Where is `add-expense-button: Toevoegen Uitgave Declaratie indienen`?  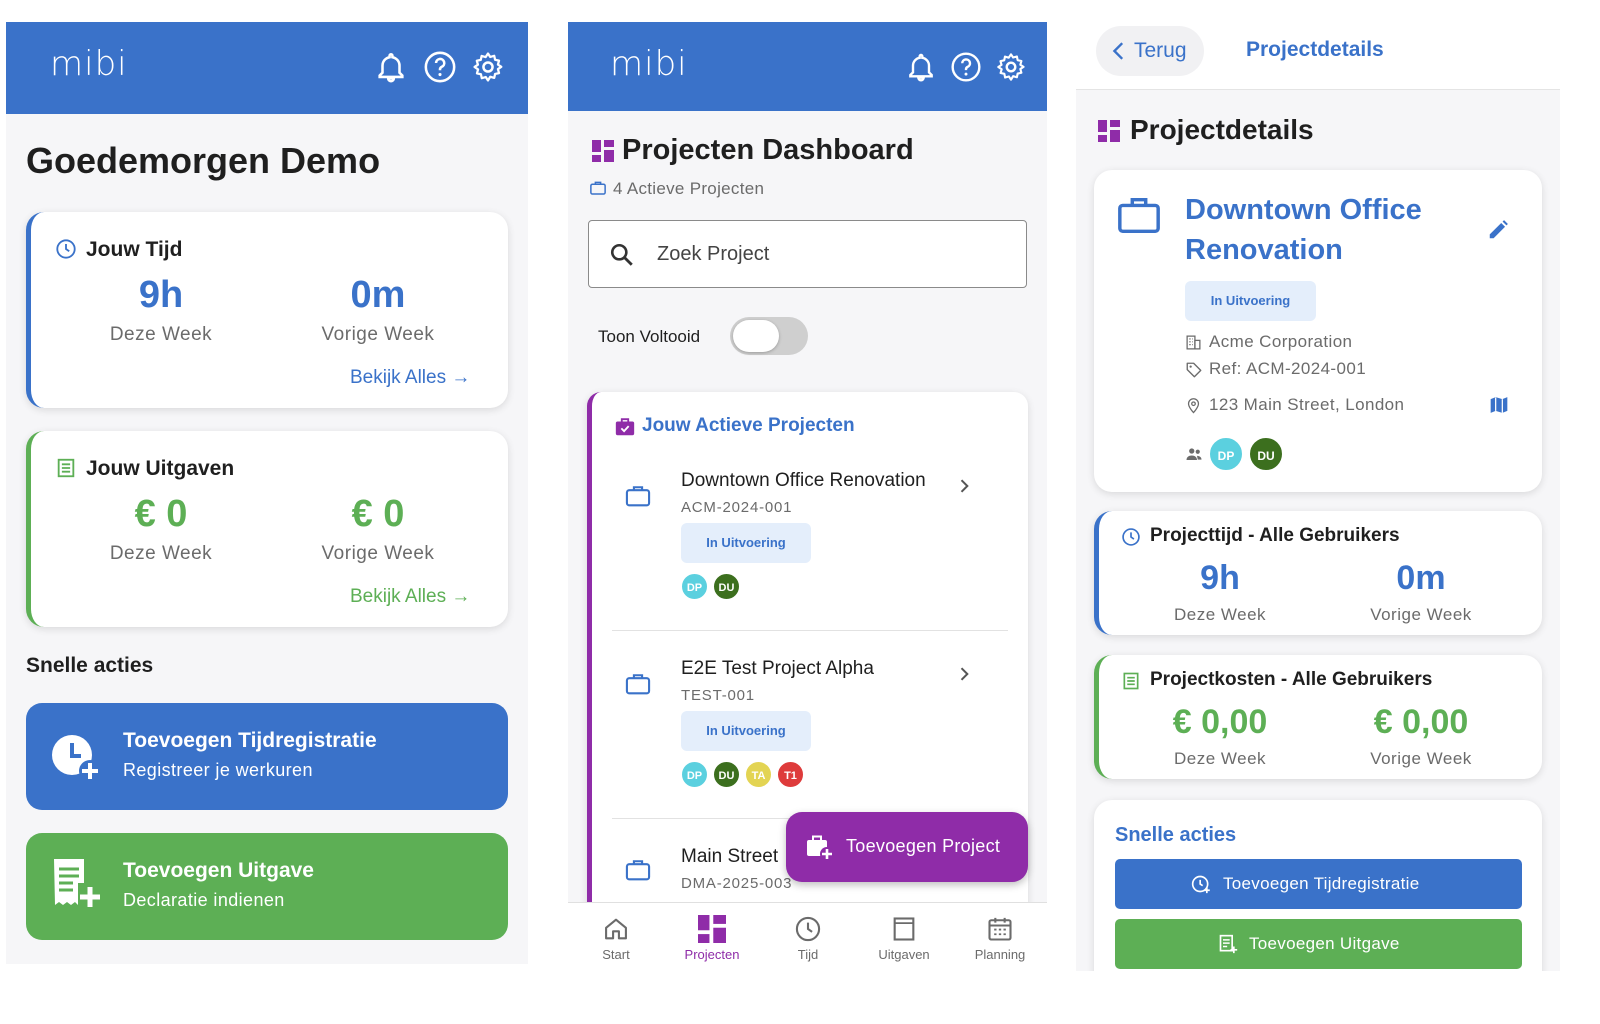 add-expense-button: Toevoegen Uitgave Declaratie indienen is located at coordinates (267, 886).